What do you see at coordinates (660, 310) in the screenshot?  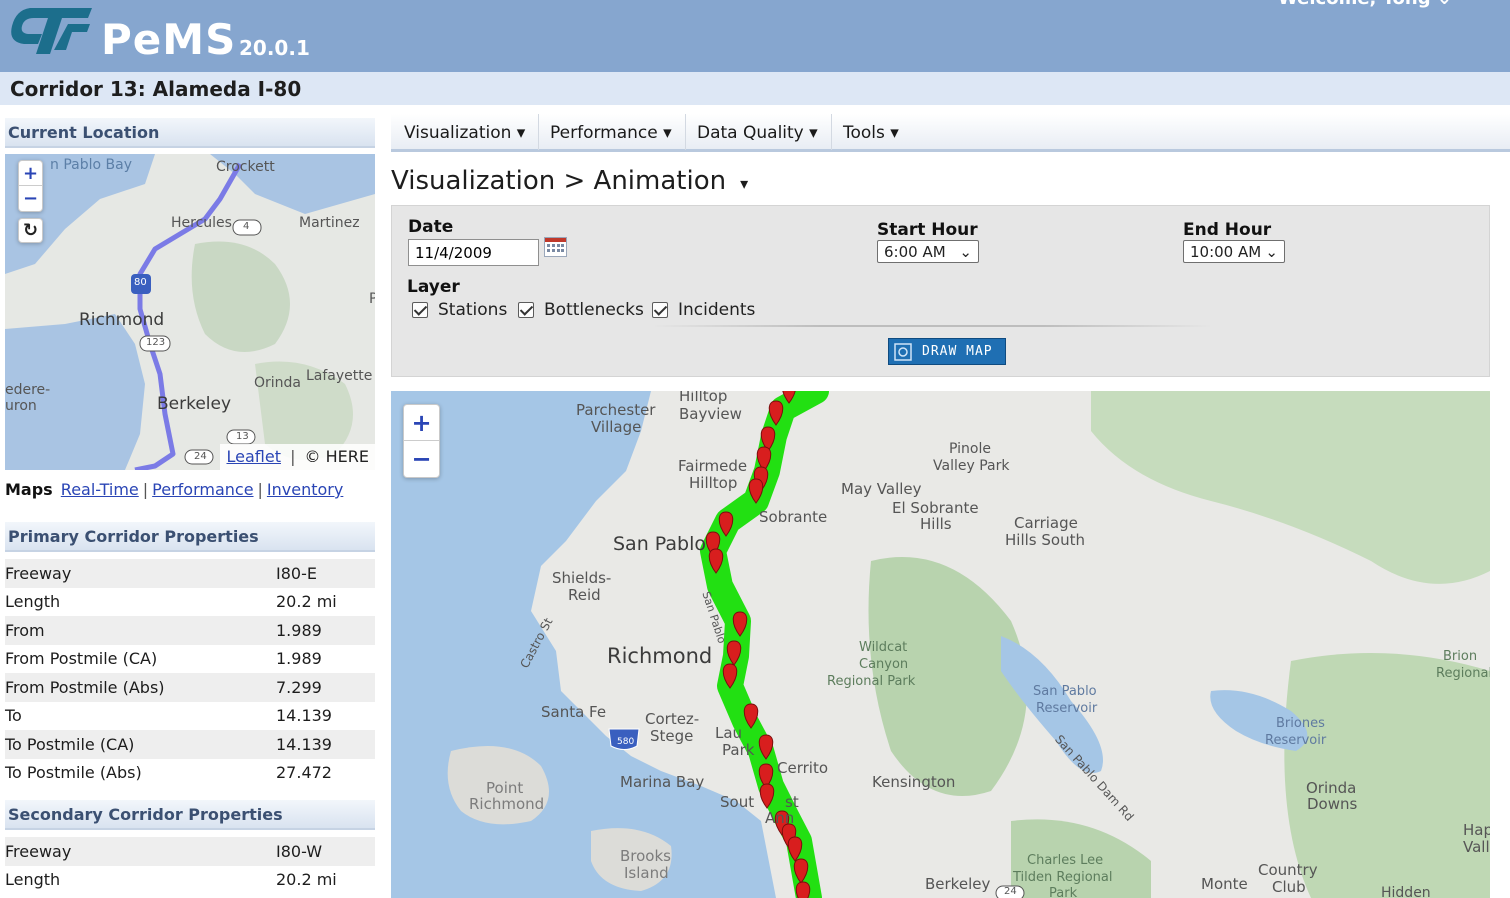 I see `incidents-checkbox` at bounding box center [660, 310].